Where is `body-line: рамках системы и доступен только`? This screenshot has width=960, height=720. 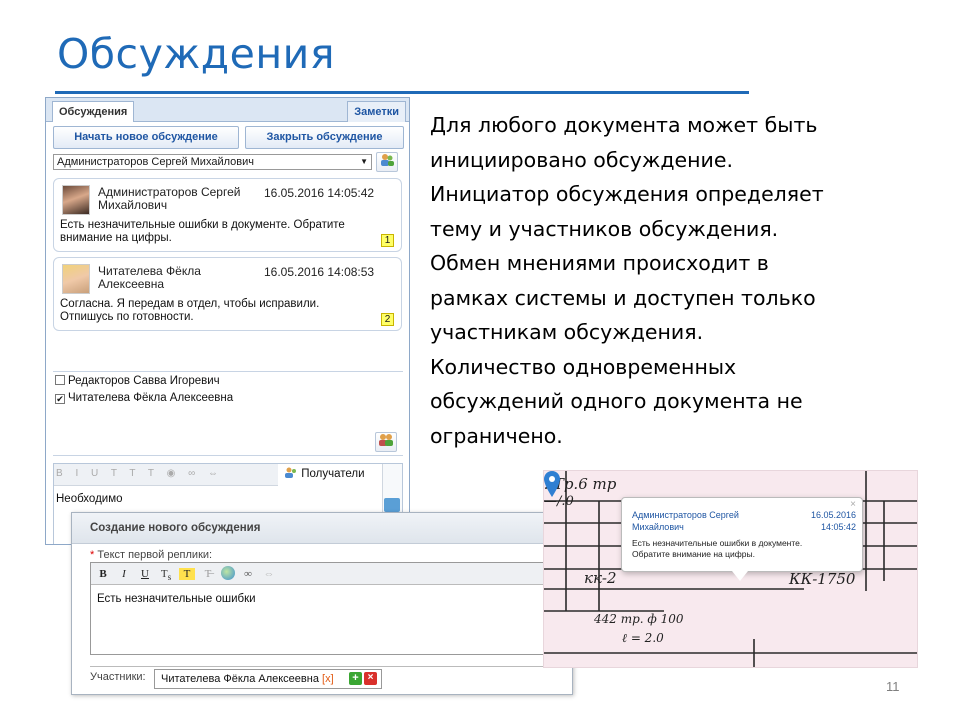 body-line: рамках системы и доступен только is located at coordinates (623, 297).